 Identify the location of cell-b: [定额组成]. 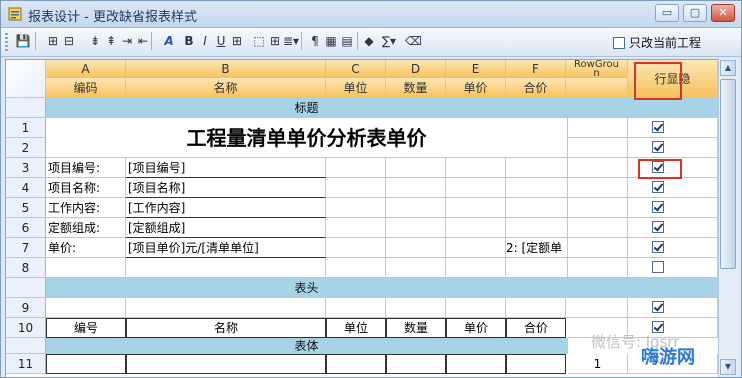
(226, 228).